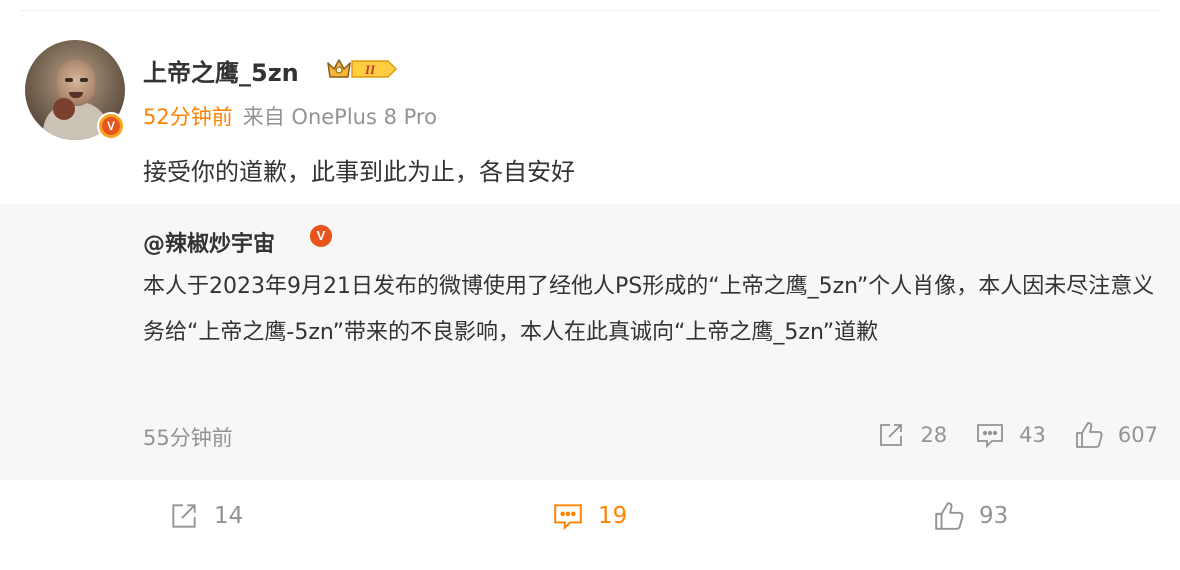 This screenshot has height=570, width=1180. I want to click on like-button: 93, so click(970, 516).